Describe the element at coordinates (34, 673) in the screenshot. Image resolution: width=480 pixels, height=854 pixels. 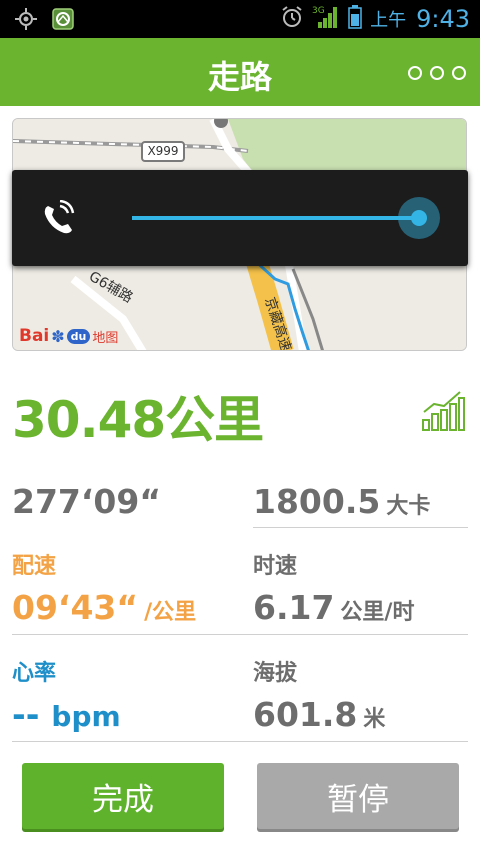
I see `heart-rate-label: 心率` at that location.